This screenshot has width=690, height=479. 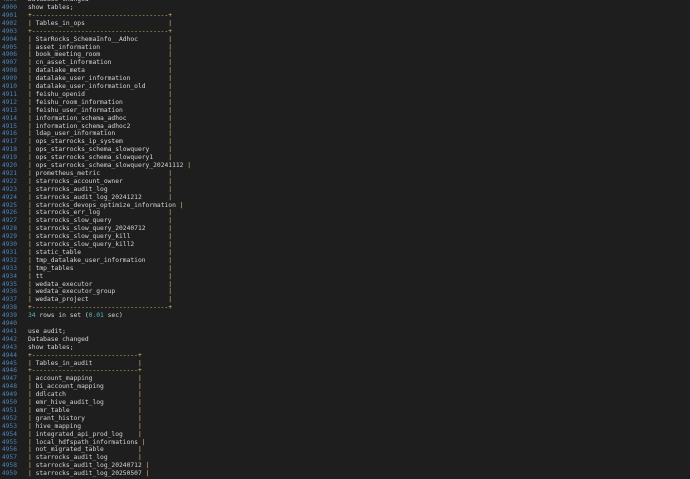 What do you see at coordinates (345, 40) in the screenshot?
I see `terminal-line: 4904 | StarRocks_SchemaInfo__Adhoc |` at bounding box center [345, 40].